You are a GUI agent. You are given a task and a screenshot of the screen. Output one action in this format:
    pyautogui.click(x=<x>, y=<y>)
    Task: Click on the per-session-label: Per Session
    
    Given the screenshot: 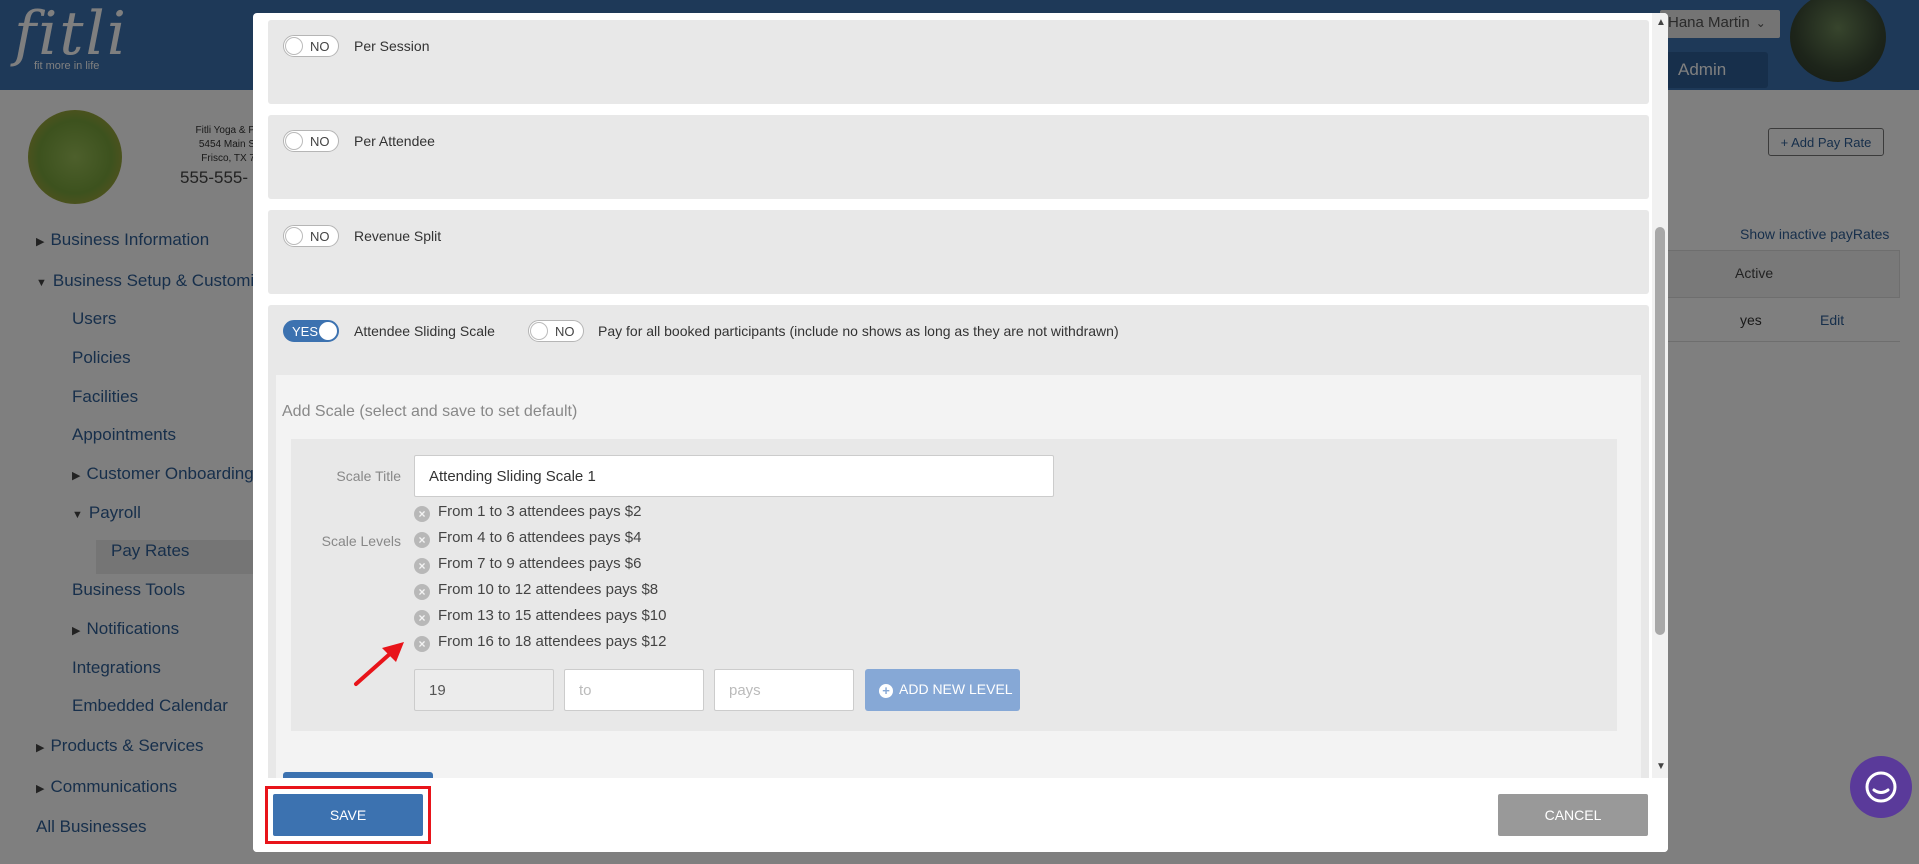 What is the action you would take?
    pyautogui.click(x=392, y=46)
    